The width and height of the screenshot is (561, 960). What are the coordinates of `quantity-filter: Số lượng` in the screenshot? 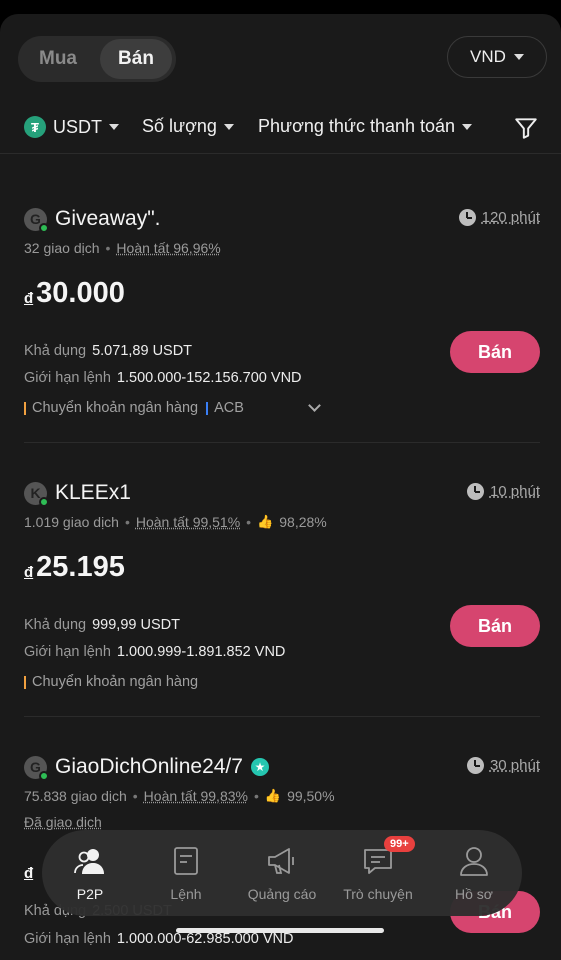 It's located at (188, 126).